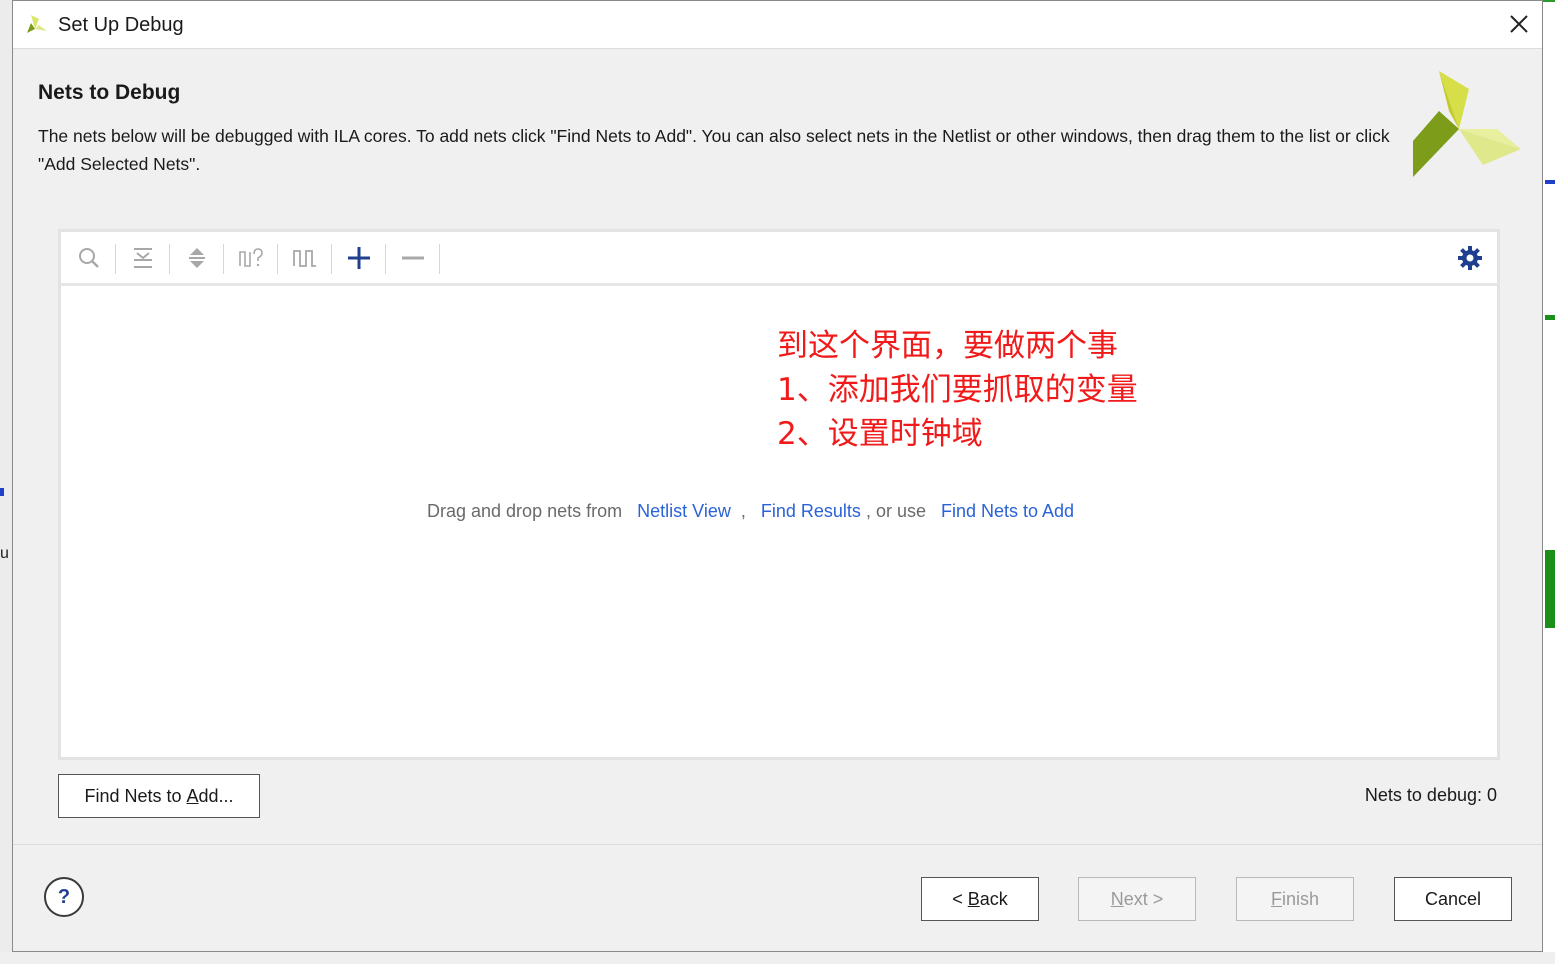  What do you see at coordinates (135, 795) in the screenshot?
I see `button-label: Find Nets to` at bounding box center [135, 795].